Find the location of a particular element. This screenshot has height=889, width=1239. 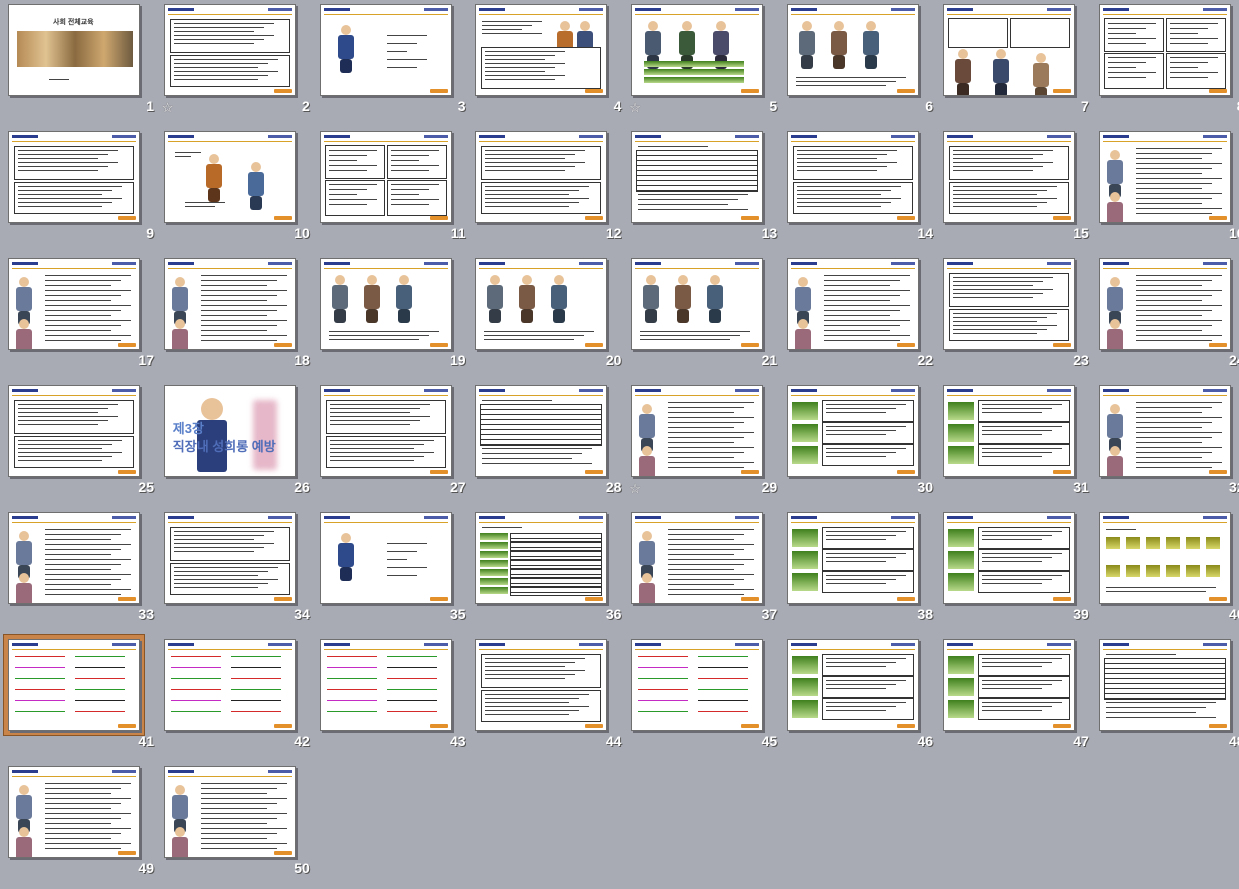

green-label is located at coordinates (805, 665).